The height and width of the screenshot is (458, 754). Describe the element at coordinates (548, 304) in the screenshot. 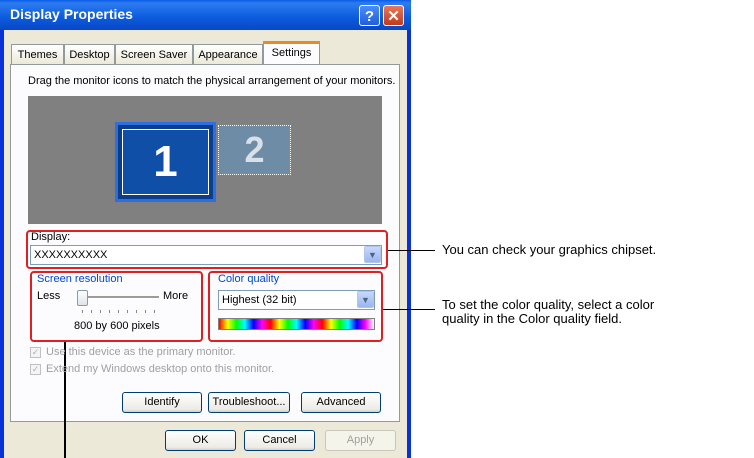

I see `color-note-line1: To set the color quality, select a color` at that location.